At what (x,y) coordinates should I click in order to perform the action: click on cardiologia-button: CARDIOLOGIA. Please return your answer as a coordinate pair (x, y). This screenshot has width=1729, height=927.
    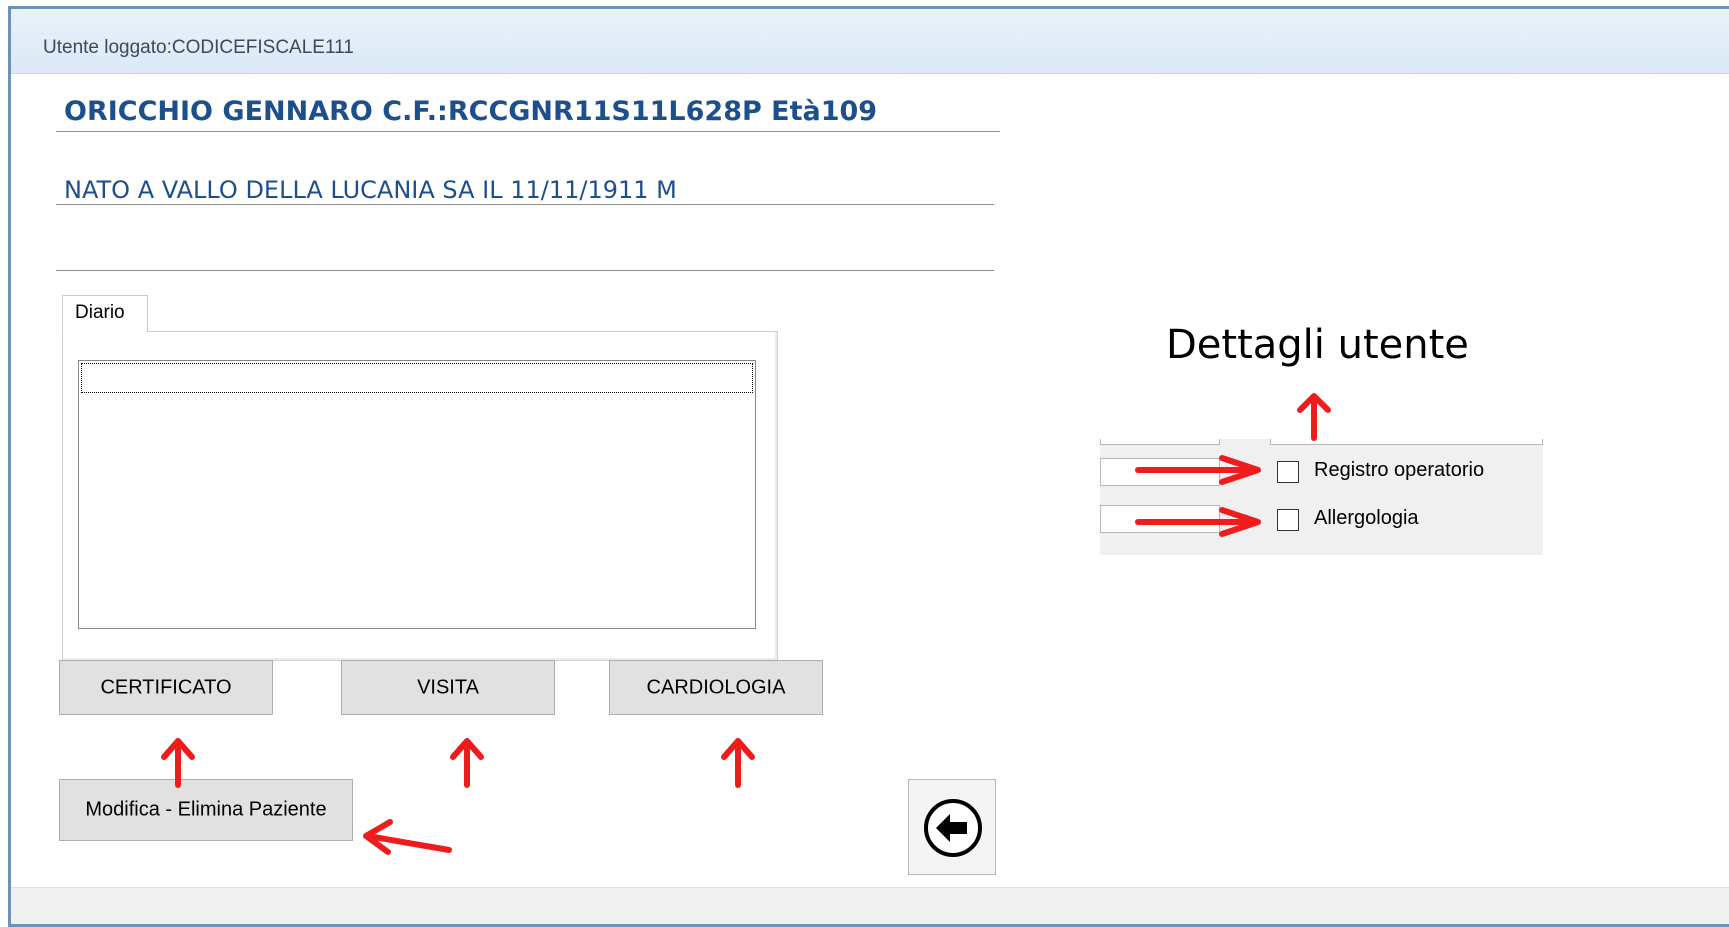
    Looking at the image, I should click on (716, 687).